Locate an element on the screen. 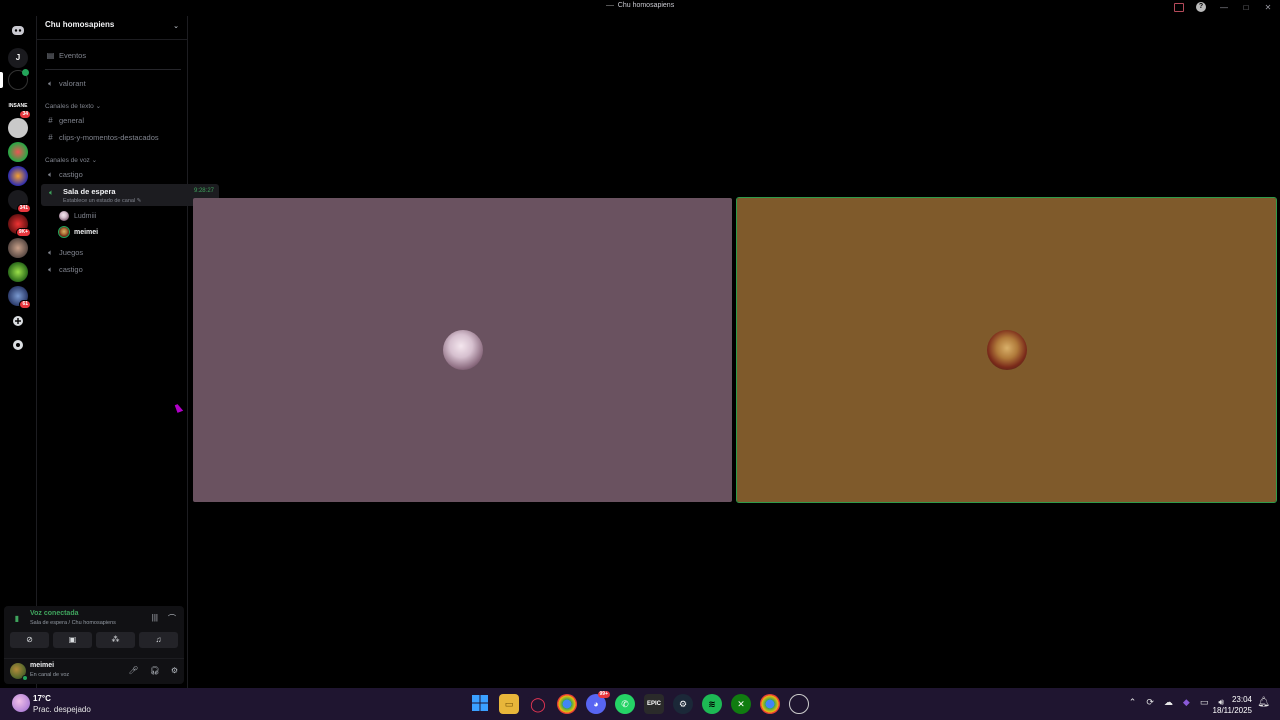 The image size is (1280, 720). participant-avatar is located at coordinates (1006, 350).